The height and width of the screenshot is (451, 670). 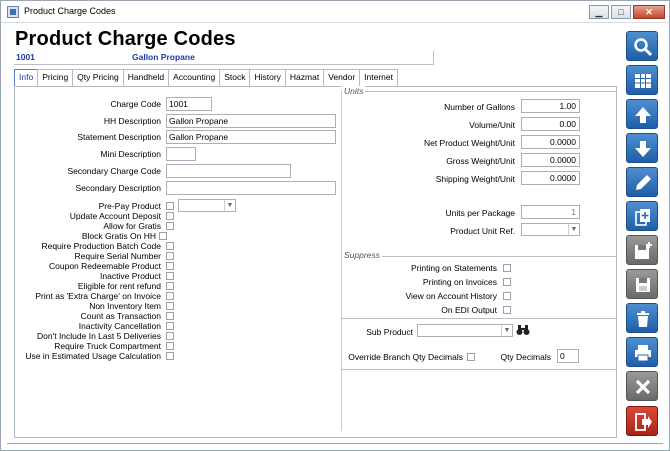 What do you see at coordinates (251, 188) in the screenshot?
I see `secondary-description-field` at bounding box center [251, 188].